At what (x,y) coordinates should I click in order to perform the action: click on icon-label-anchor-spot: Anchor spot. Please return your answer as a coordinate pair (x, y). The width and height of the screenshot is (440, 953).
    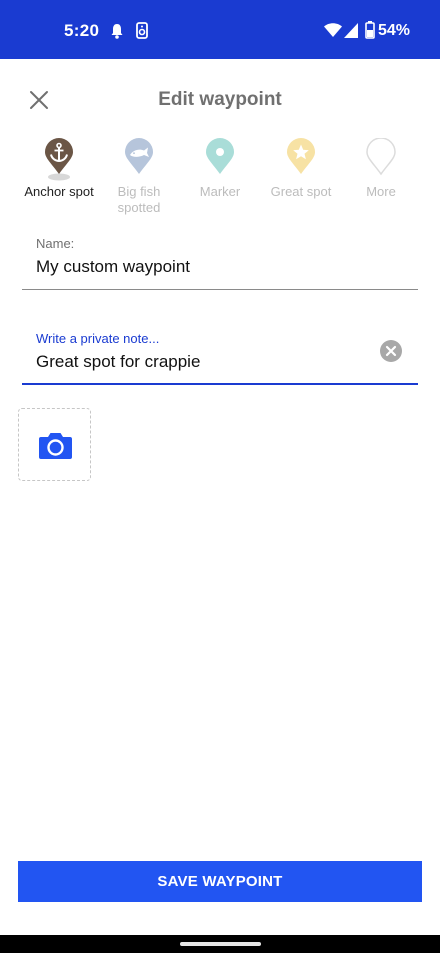
    Looking at the image, I should click on (59, 191).